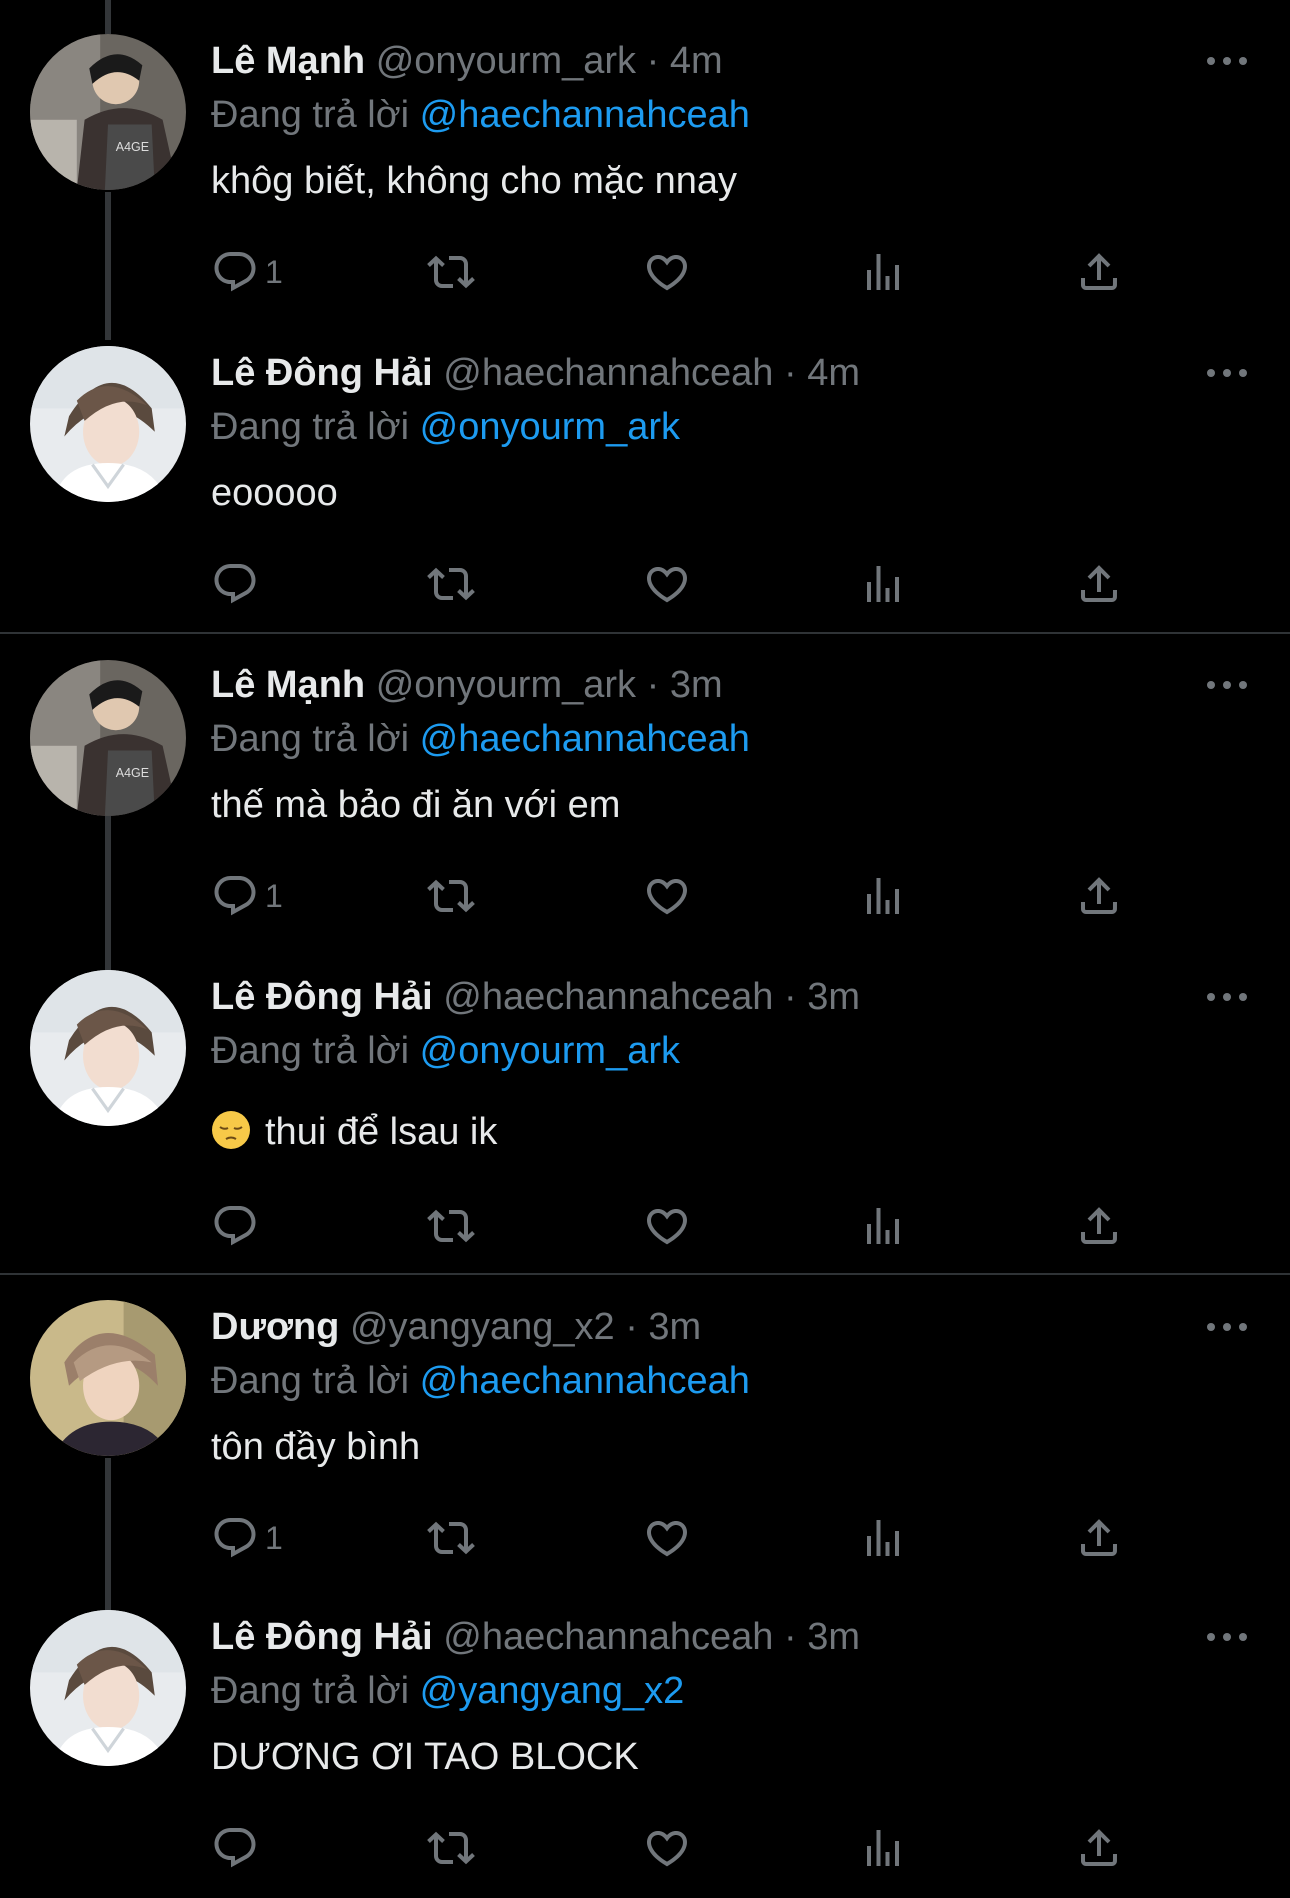  I want to click on tweet-text: thế mà bảo đi ăn với em, so click(416, 805).